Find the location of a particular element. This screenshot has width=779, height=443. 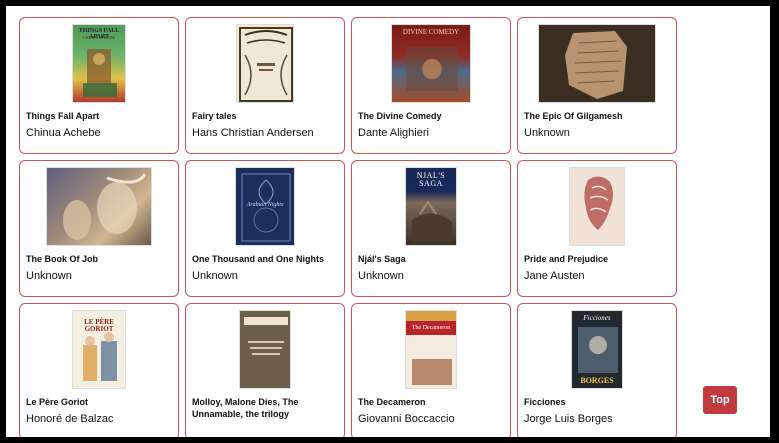

book-cover-image: LE PÈRE GORIOT is located at coordinates (99, 349).